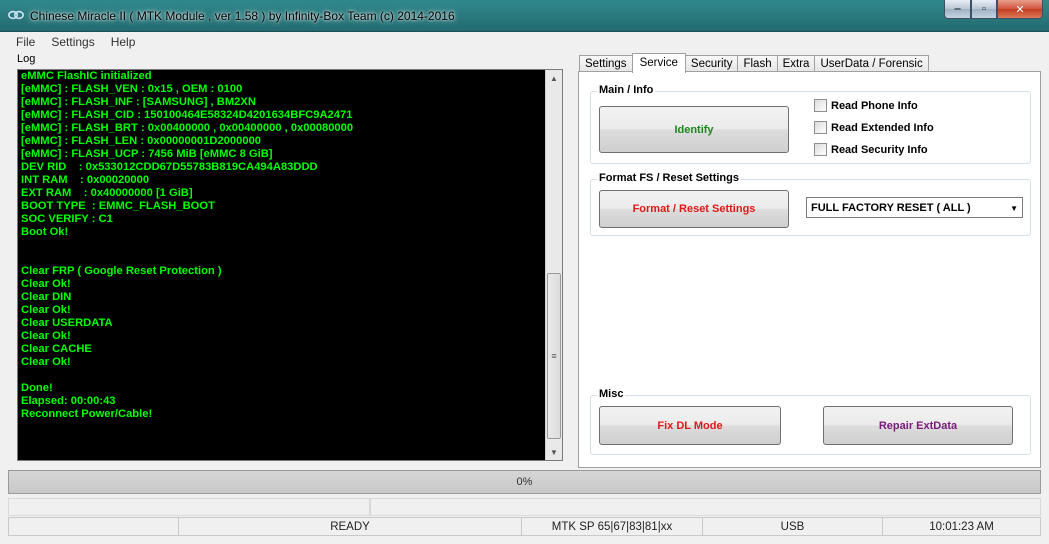  Describe the element at coordinates (918, 425) in the screenshot. I see `repair-extdata-button: Repair ExtData` at that location.